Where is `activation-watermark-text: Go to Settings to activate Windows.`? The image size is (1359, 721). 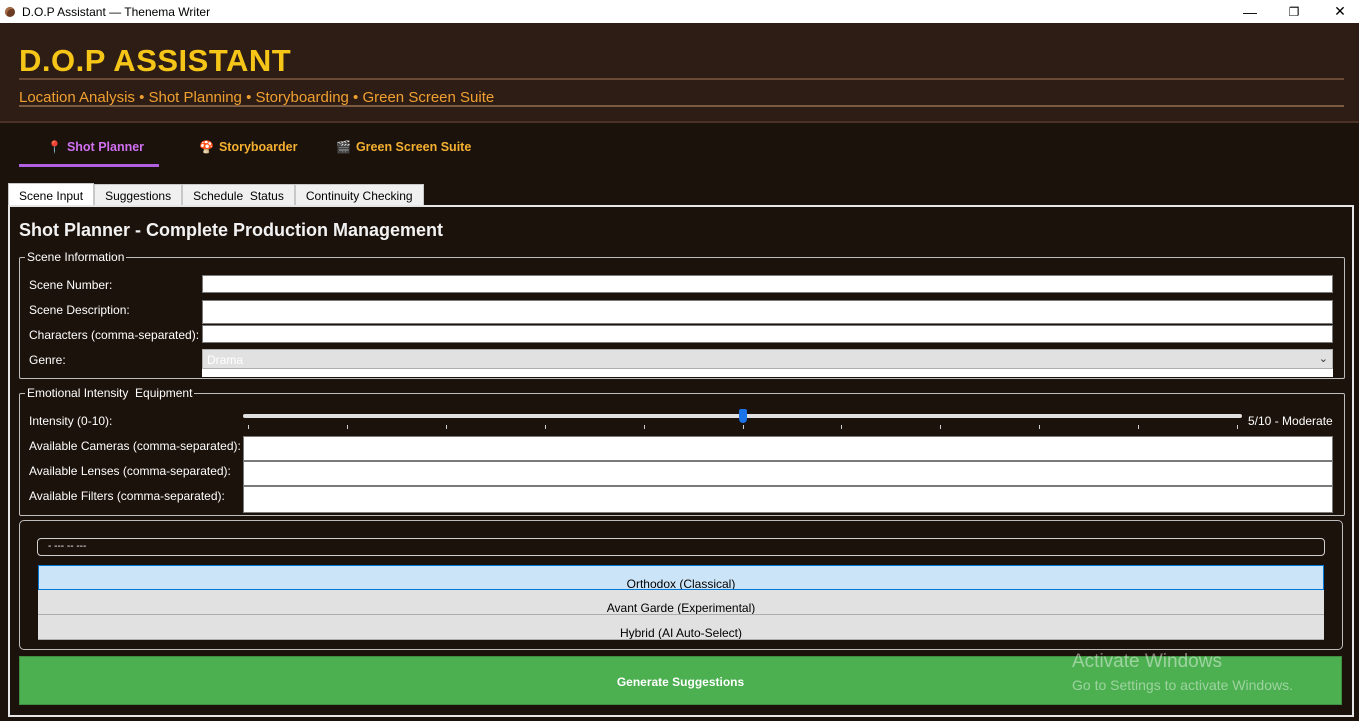 activation-watermark-text: Go to Settings to activate Windows. is located at coordinates (1182, 685).